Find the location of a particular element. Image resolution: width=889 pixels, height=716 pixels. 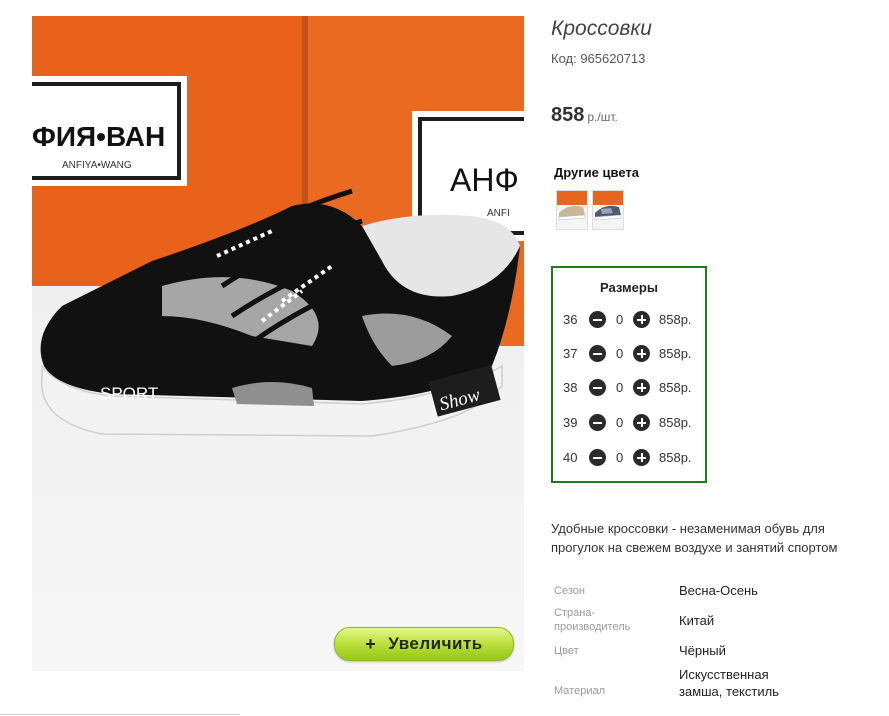

size-row: 36 0 858р. is located at coordinates (629, 320).